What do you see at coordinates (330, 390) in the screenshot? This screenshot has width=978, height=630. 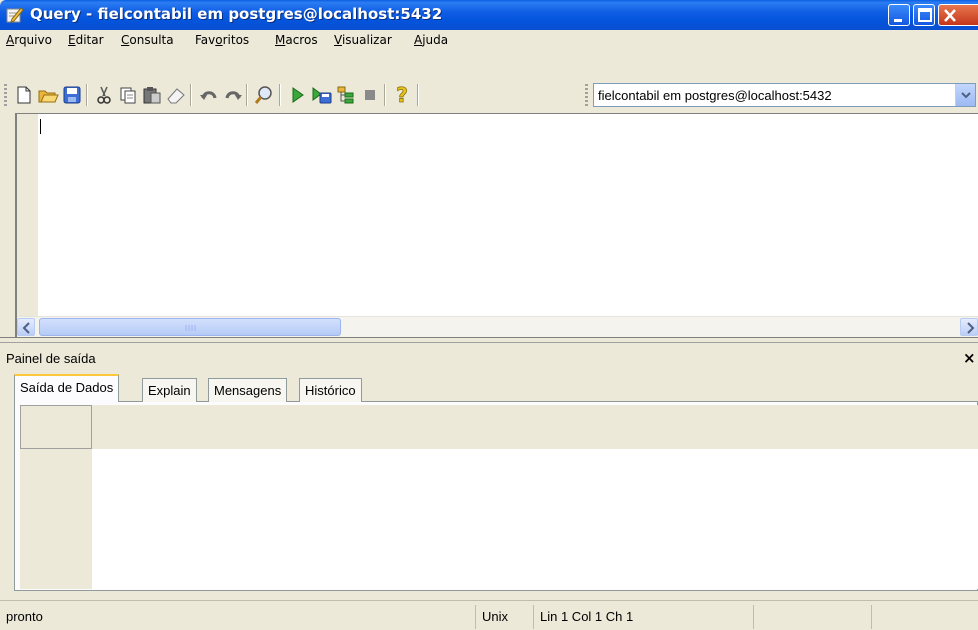 I see `tab-historico: Histórico` at bounding box center [330, 390].